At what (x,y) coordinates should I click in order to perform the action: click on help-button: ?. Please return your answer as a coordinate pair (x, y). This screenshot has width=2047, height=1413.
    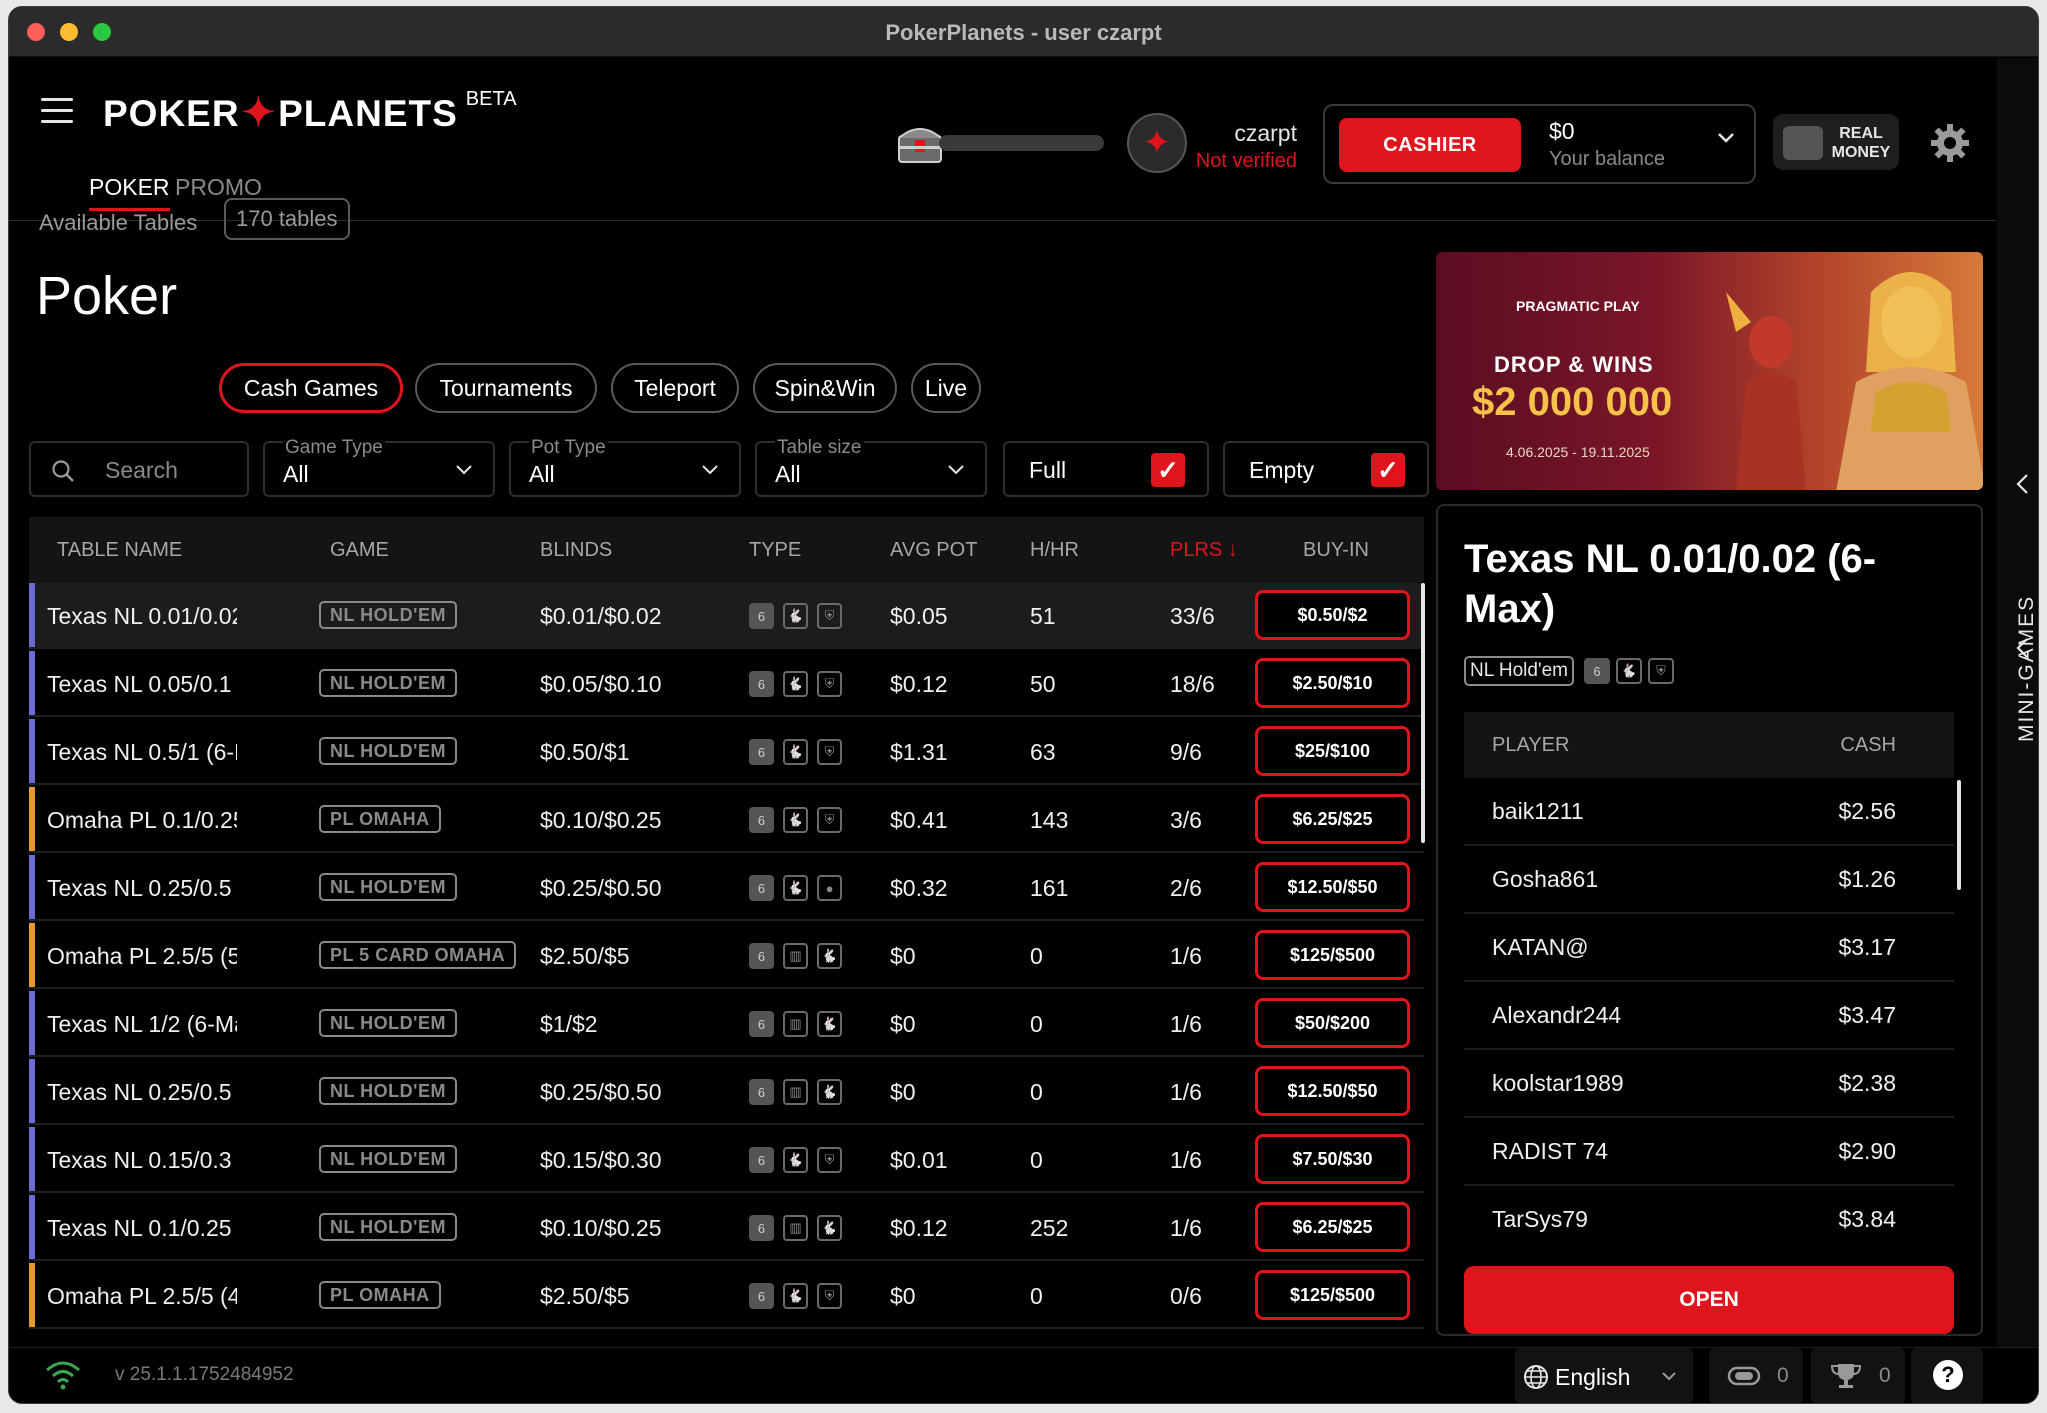
    Looking at the image, I should click on (1947, 1375).